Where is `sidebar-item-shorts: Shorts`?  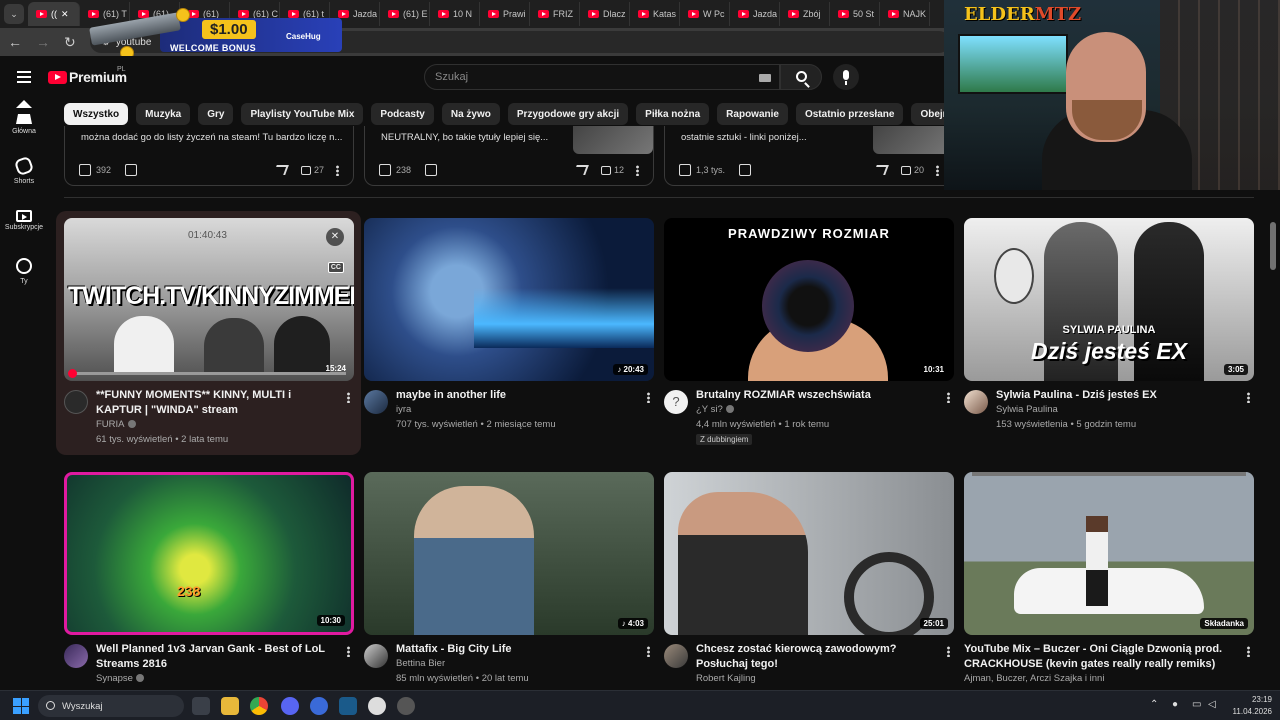 sidebar-item-shorts: Shorts is located at coordinates (24, 170).